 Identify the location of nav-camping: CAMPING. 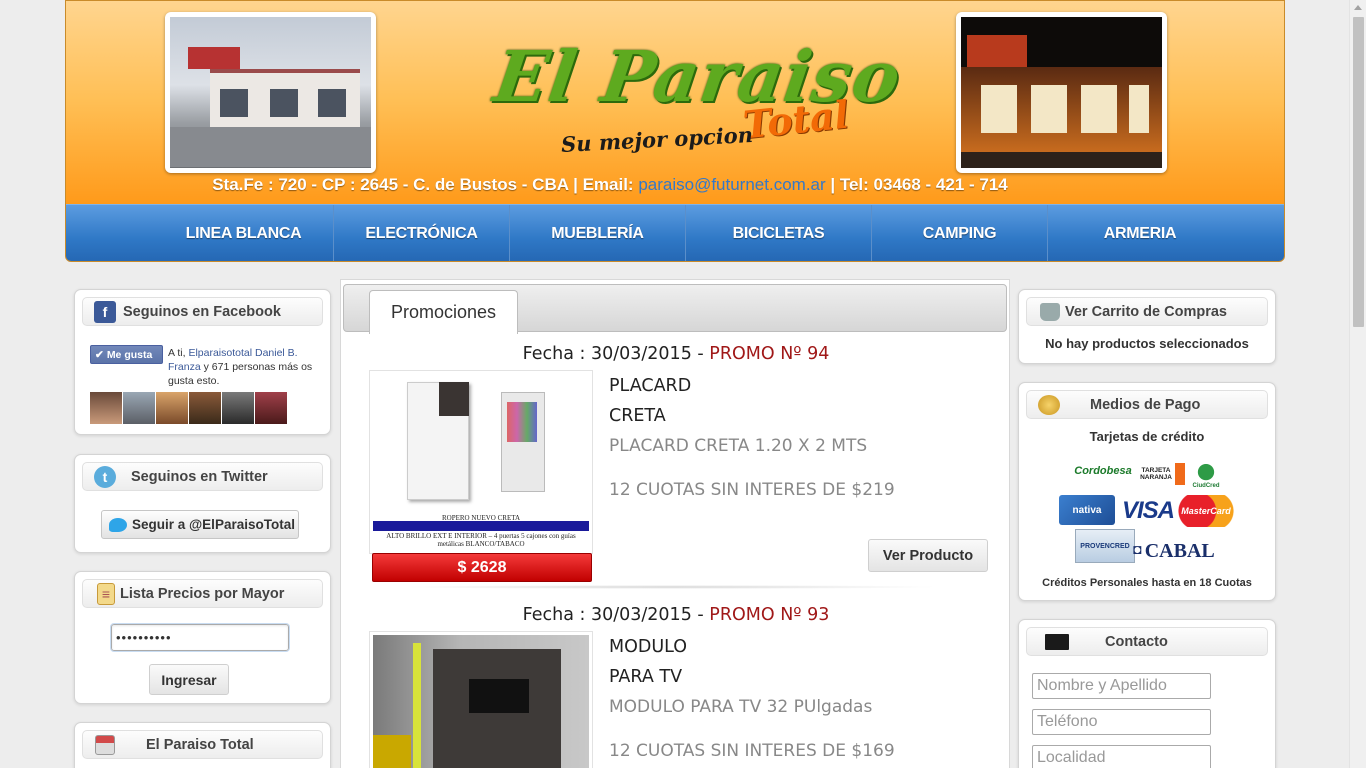
(960, 233).